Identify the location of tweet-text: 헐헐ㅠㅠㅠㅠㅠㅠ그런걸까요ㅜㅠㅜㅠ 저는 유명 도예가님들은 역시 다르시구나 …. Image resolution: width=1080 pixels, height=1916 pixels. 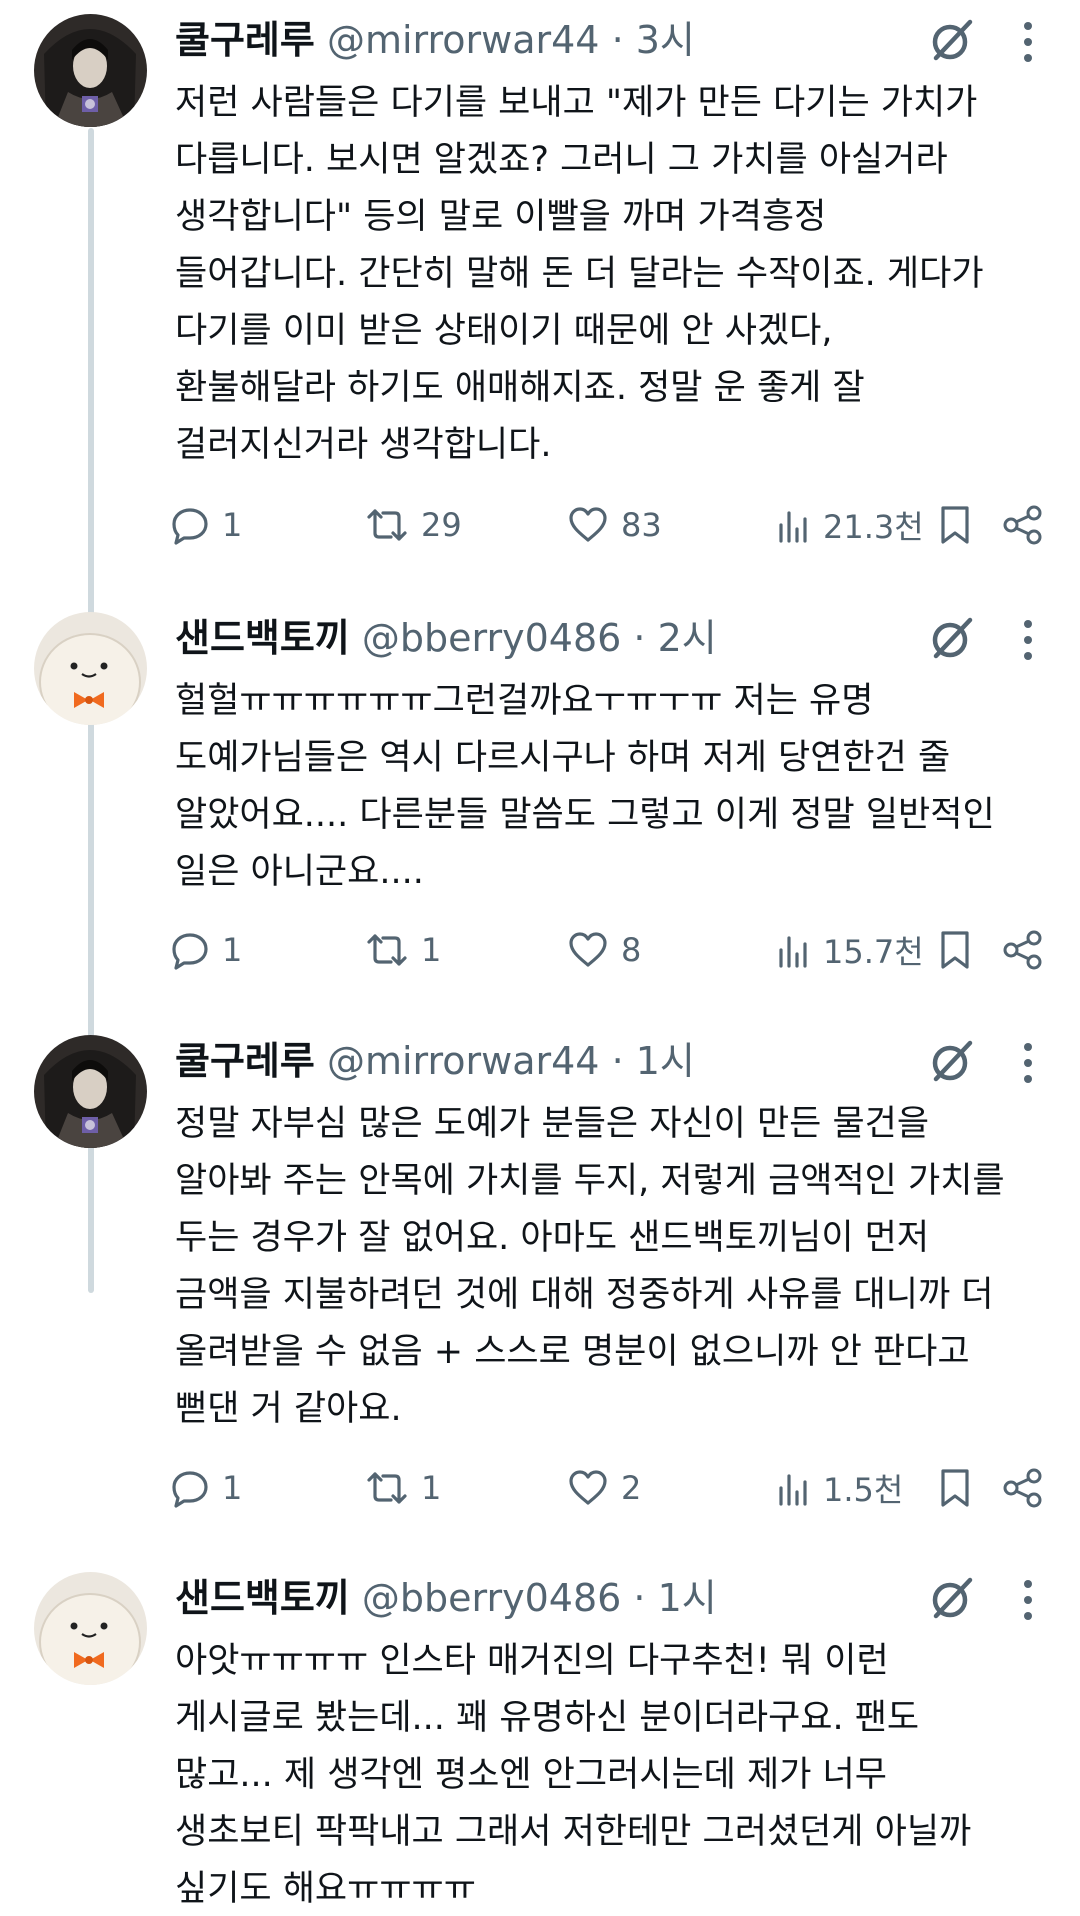
(585, 786).